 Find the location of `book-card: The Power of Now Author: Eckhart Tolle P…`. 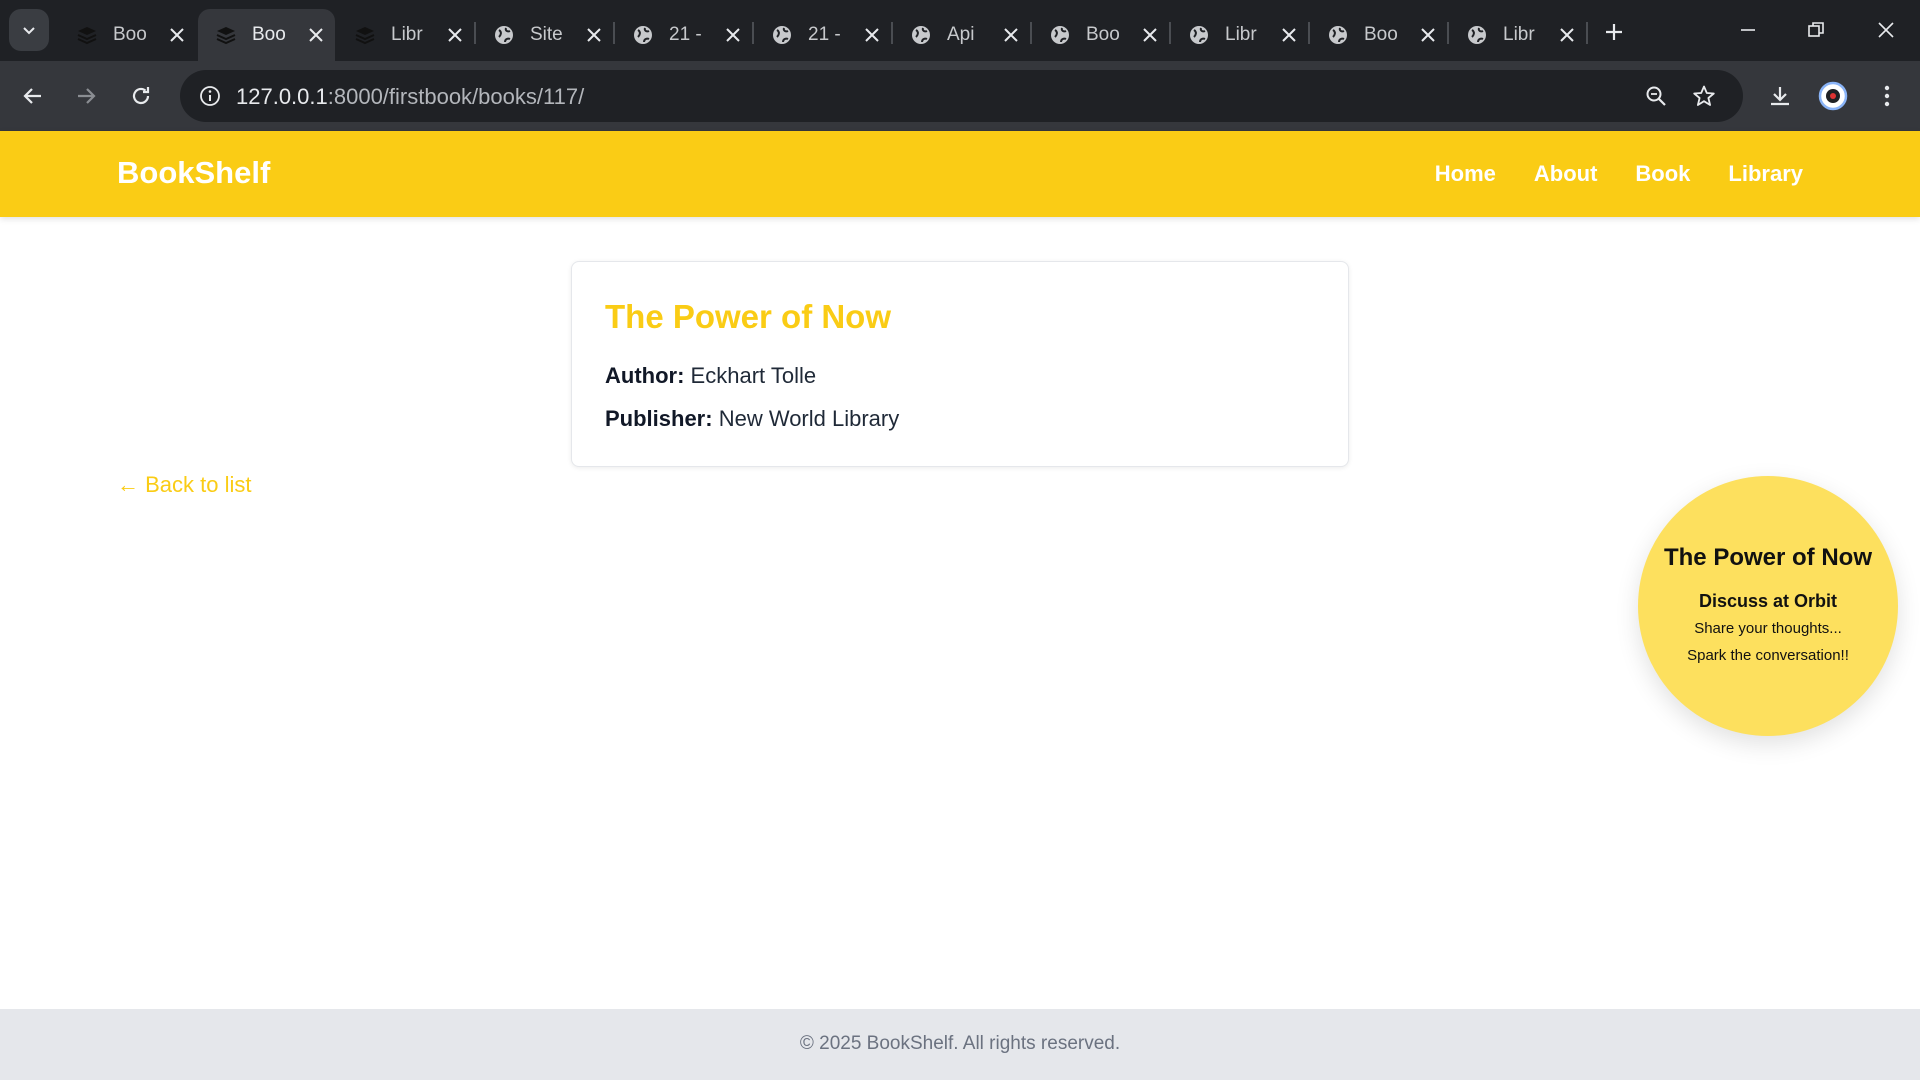

book-card: The Power of Now Author: Eckhart Tolle P… is located at coordinates (960, 364).